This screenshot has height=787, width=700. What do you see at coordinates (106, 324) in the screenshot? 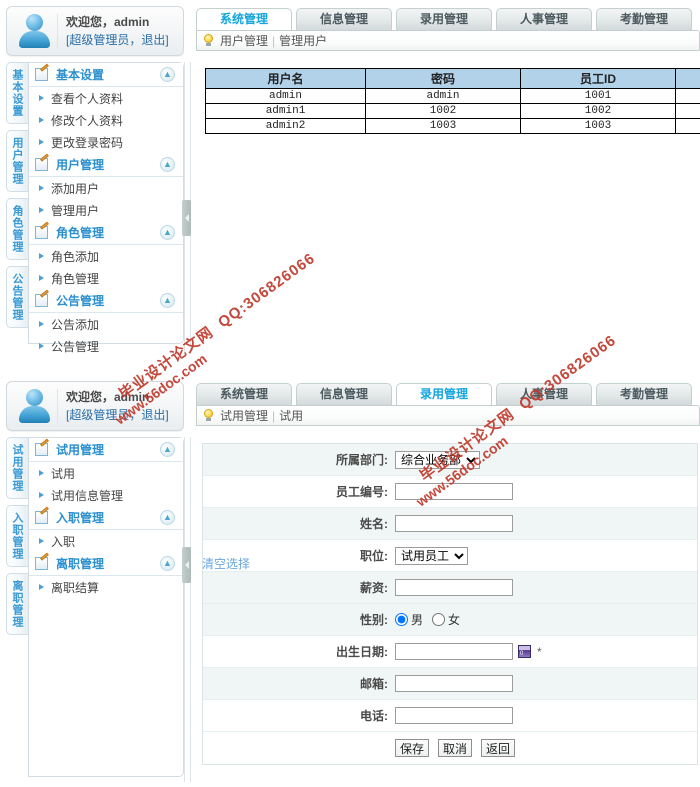
I see `menu-item-add-notice: 公告添加` at bounding box center [106, 324].